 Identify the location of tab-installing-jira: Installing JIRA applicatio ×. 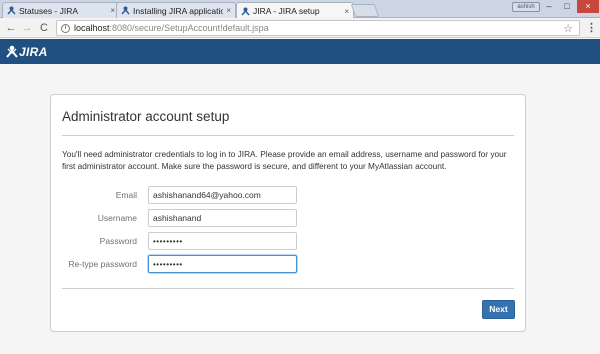
(176, 10).